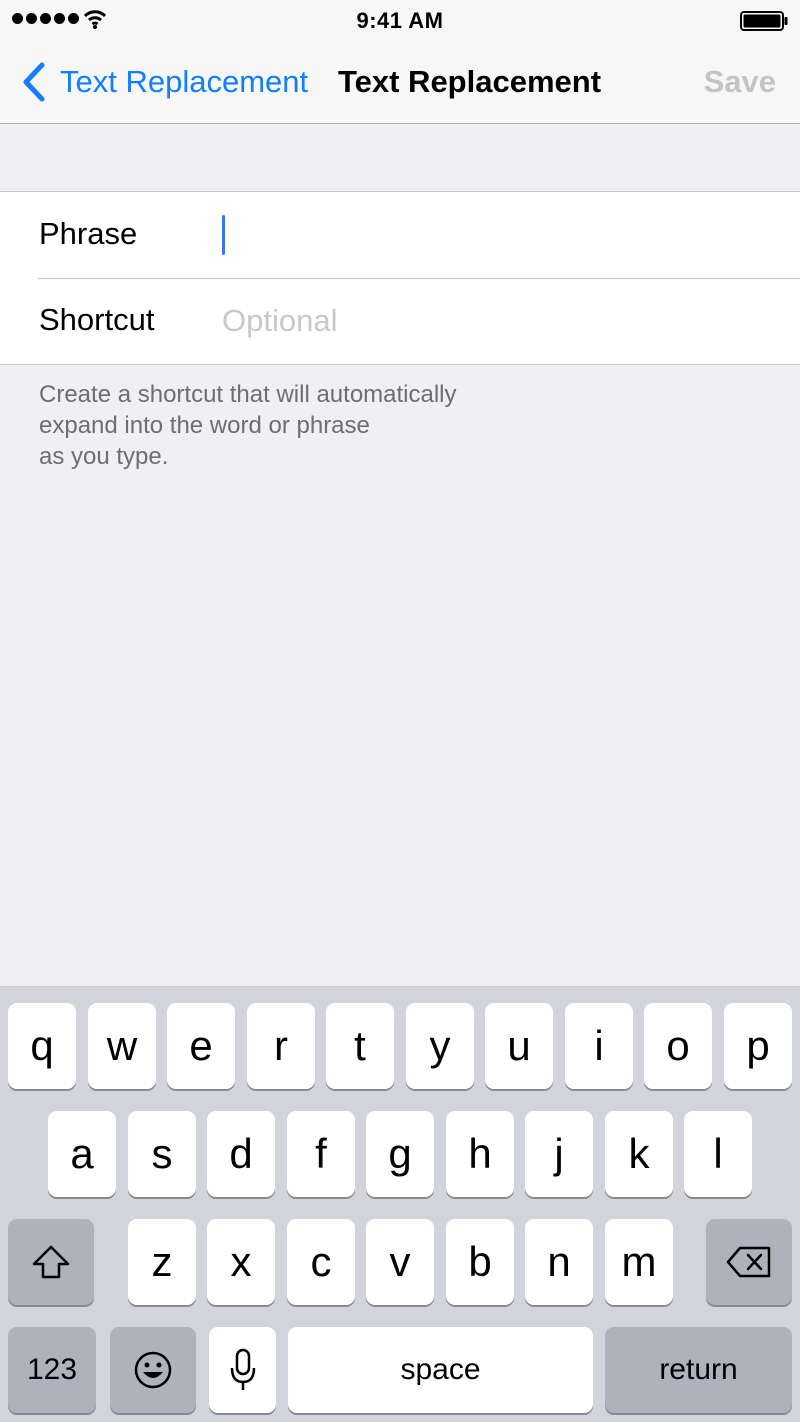 The width and height of the screenshot is (800, 1422). Describe the element at coordinates (241, 1262) in the screenshot. I see `key-x: x` at that location.